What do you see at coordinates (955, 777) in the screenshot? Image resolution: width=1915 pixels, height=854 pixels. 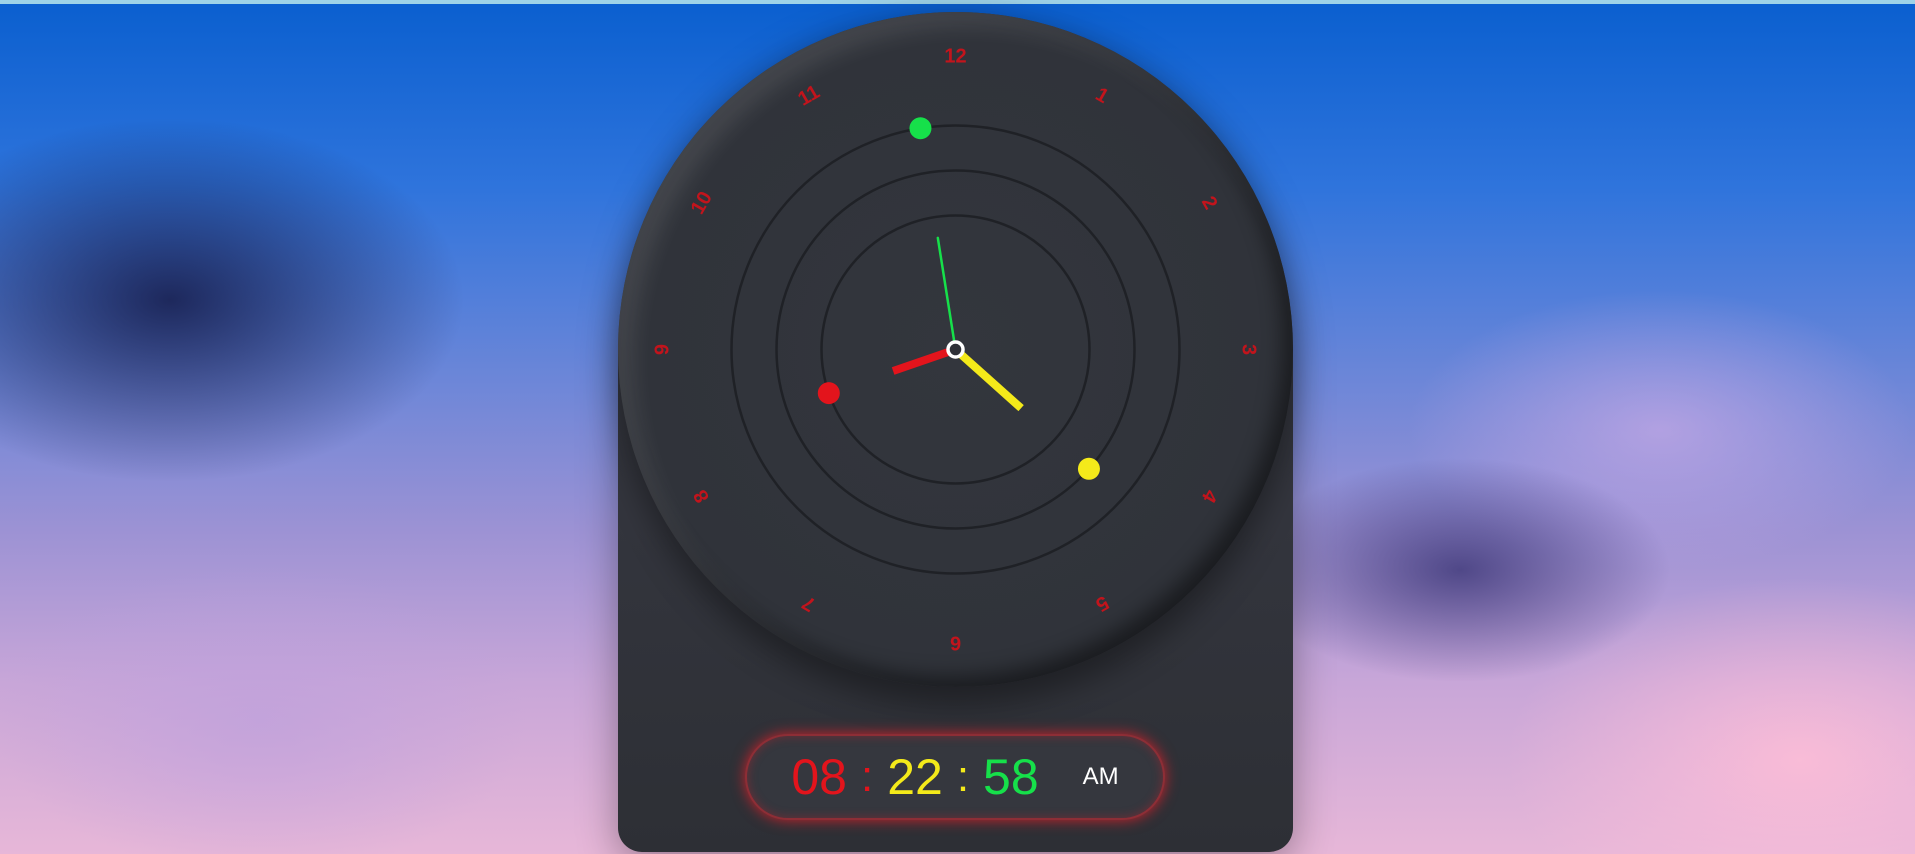 I see `digital-clock-display: 08 : 22 : 58 AM` at bounding box center [955, 777].